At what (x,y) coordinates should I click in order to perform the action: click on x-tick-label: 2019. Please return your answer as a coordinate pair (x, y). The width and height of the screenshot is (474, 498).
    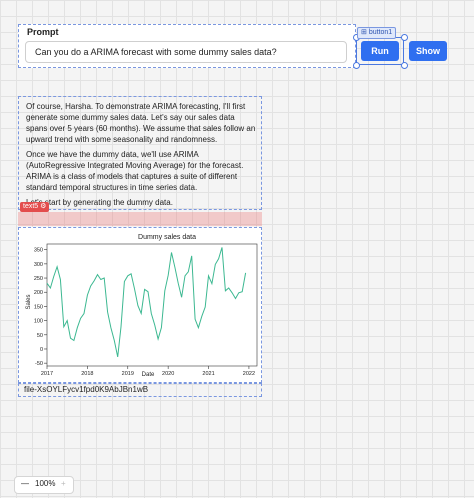
    Looking at the image, I should click on (128, 374).